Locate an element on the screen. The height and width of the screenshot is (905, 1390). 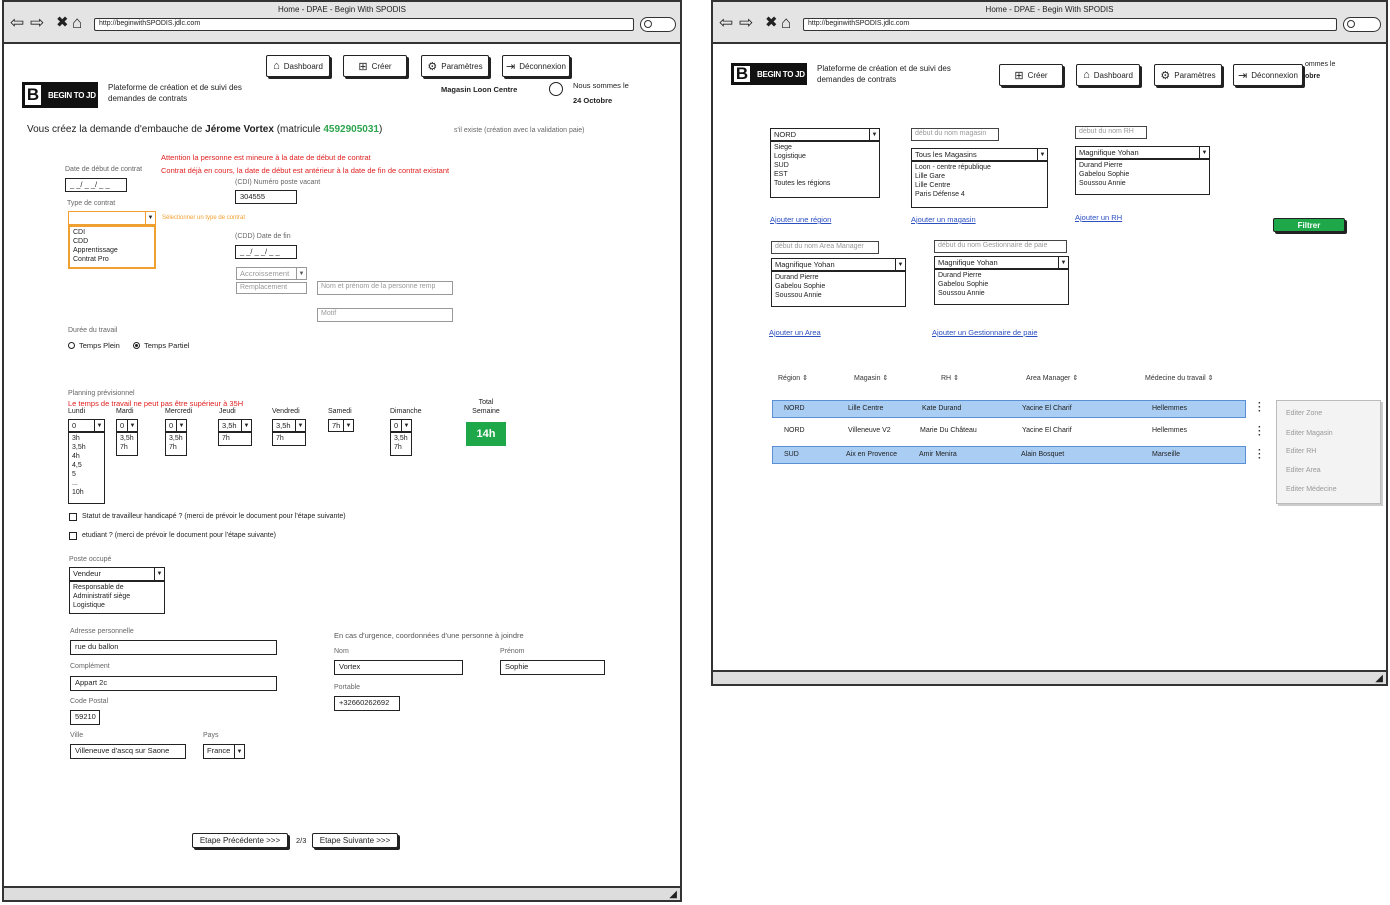
temps-partiel-radio is located at coordinates (136, 345).